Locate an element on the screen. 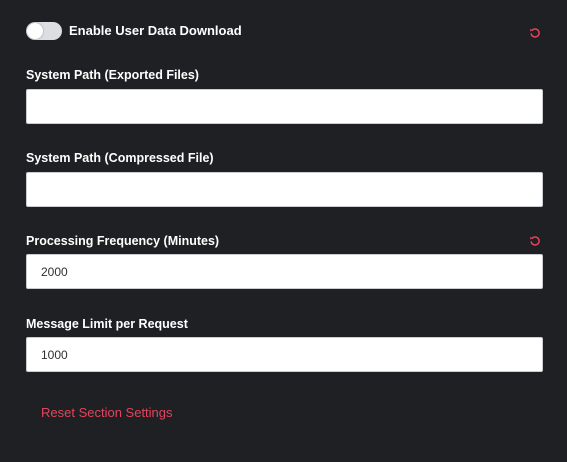  processing-frequency-label: Processing Frequency (Minutes) is located at coordinates (123, 241).